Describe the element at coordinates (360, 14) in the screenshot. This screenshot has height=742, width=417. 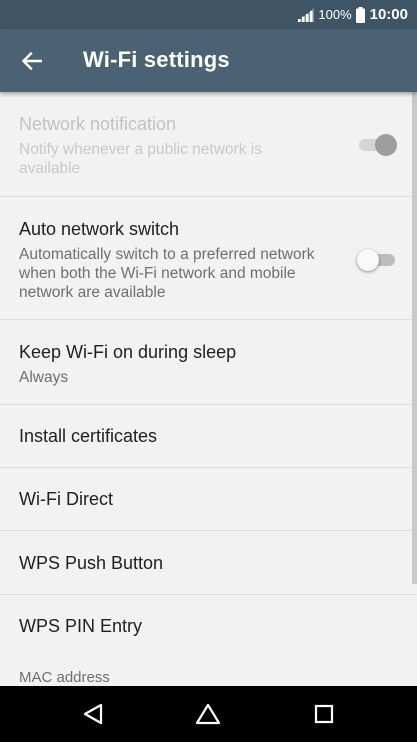
I see `battery-icon` at that location.